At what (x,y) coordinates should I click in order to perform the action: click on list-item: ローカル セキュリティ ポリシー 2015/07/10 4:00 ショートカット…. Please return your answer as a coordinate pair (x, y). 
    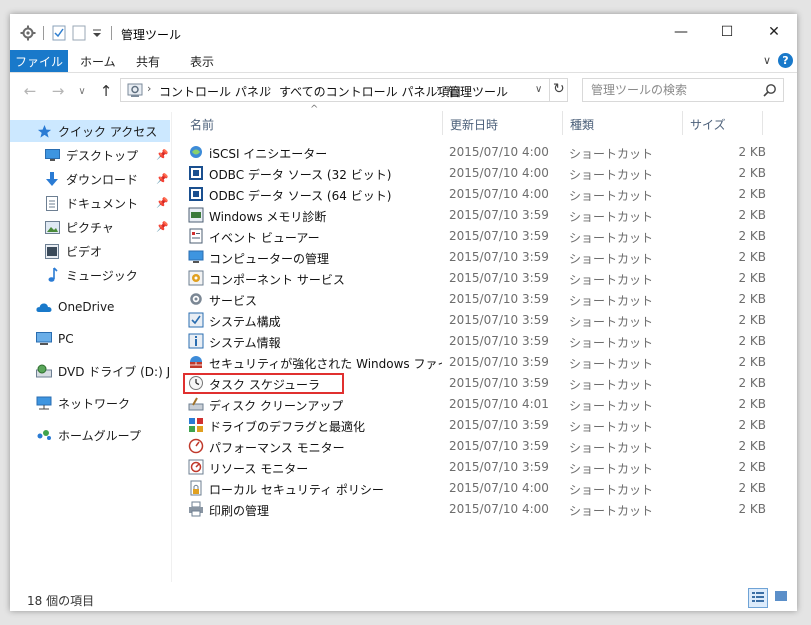
    Looking at the image, I should click on (477, 488).